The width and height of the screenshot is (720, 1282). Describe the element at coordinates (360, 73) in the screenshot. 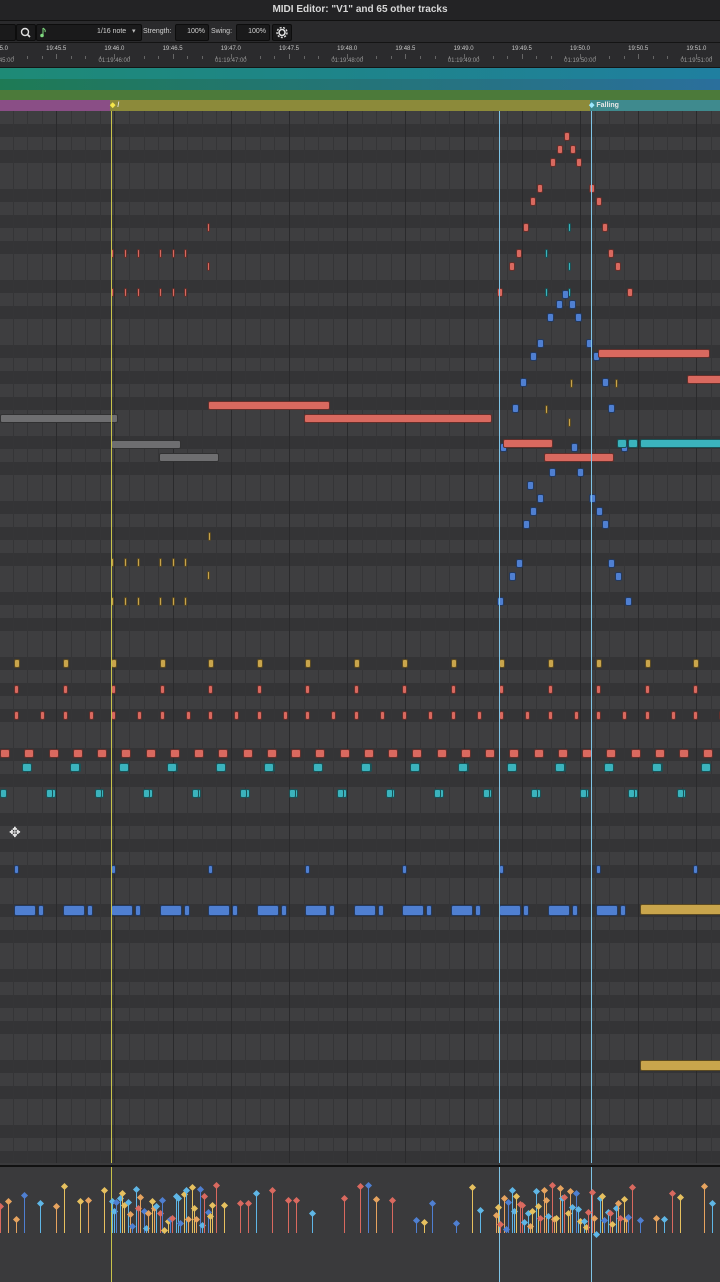

I see `track-lane-teal` at that location.